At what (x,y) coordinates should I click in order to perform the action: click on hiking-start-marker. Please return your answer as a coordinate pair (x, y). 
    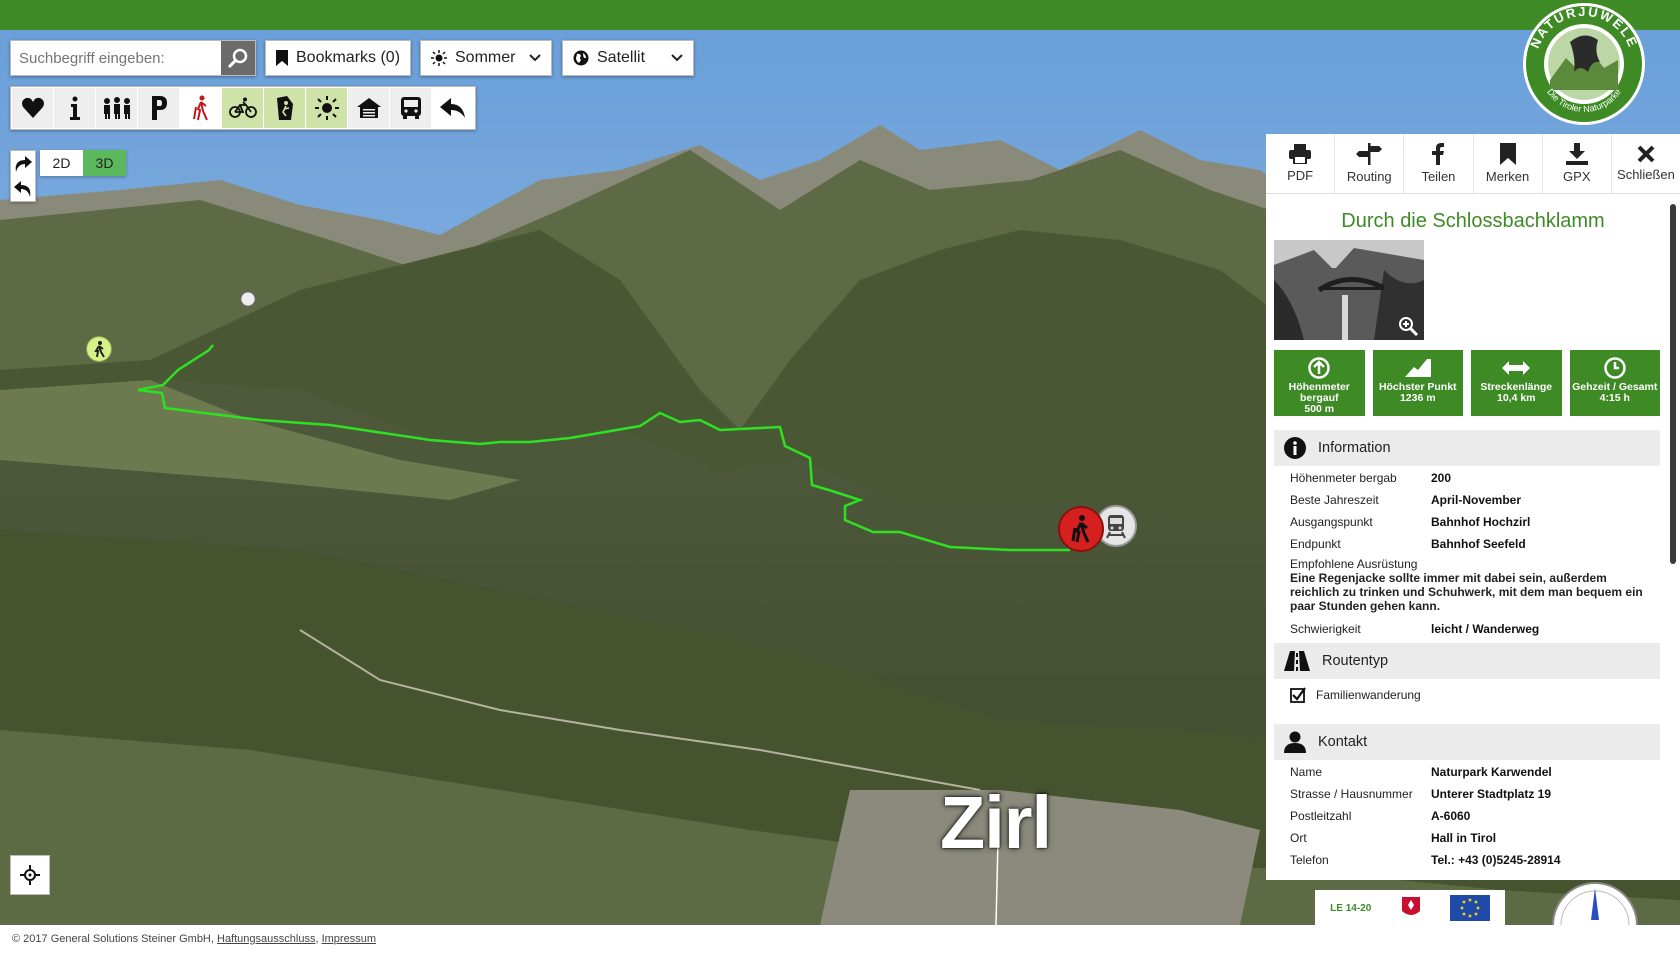
    Looking at the image, I should click on (99, 349).